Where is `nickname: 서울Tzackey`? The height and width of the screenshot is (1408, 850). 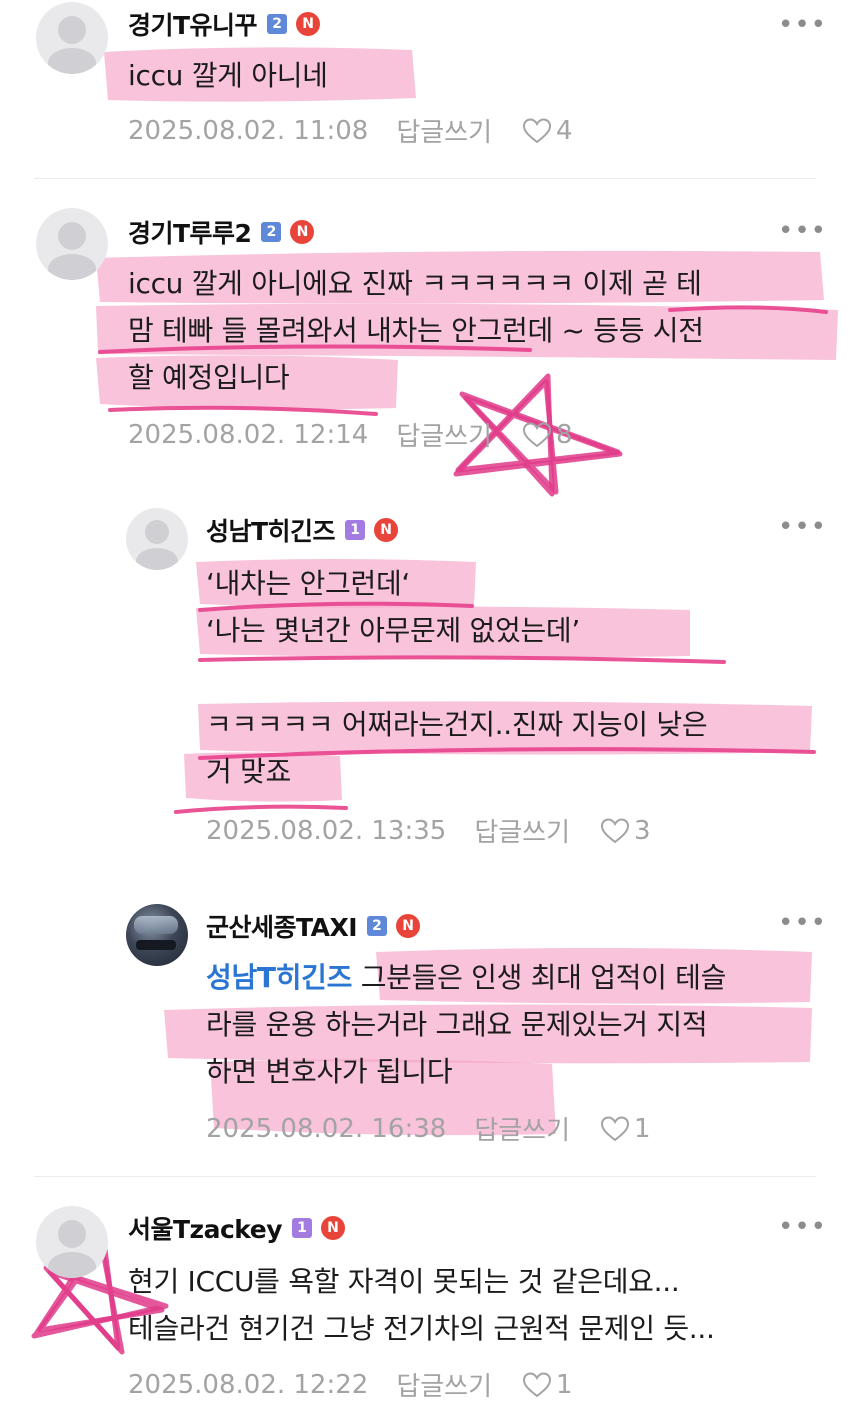 nickname: 서울Tzackey is located at coordinates (205, 1228).